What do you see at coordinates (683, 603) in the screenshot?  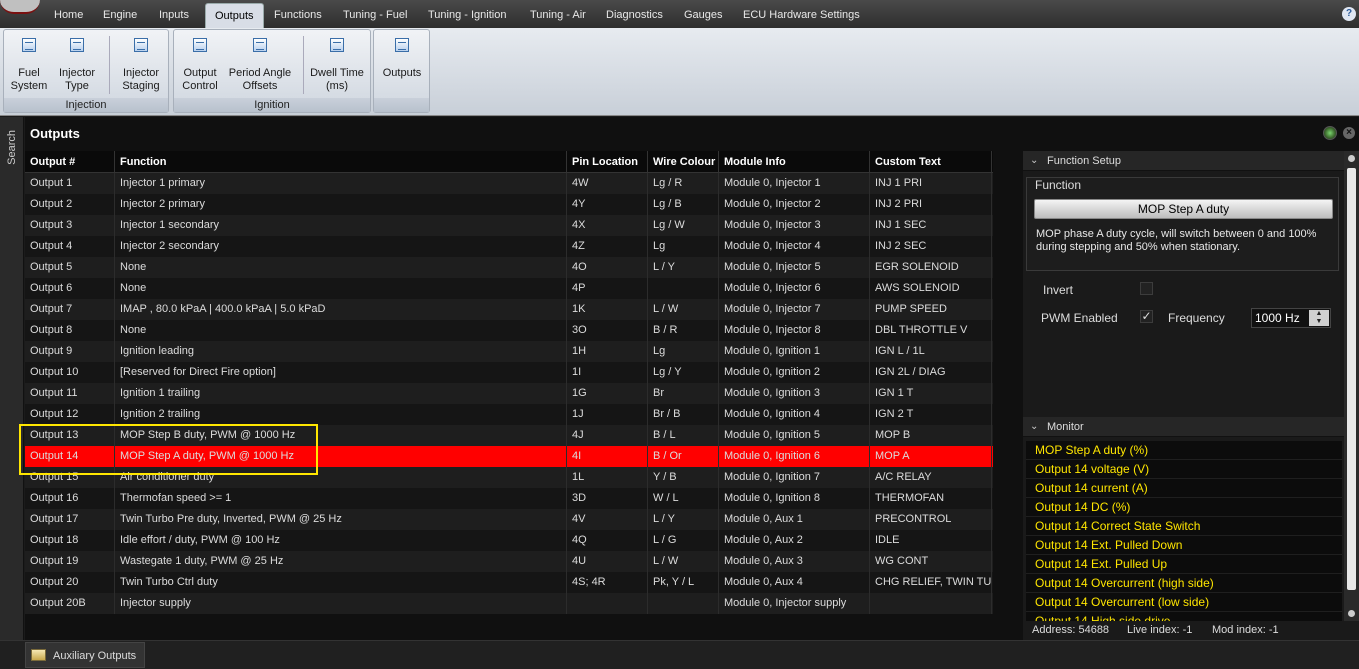 I see `cell-wire-colour` at bounding box center [683, 603].